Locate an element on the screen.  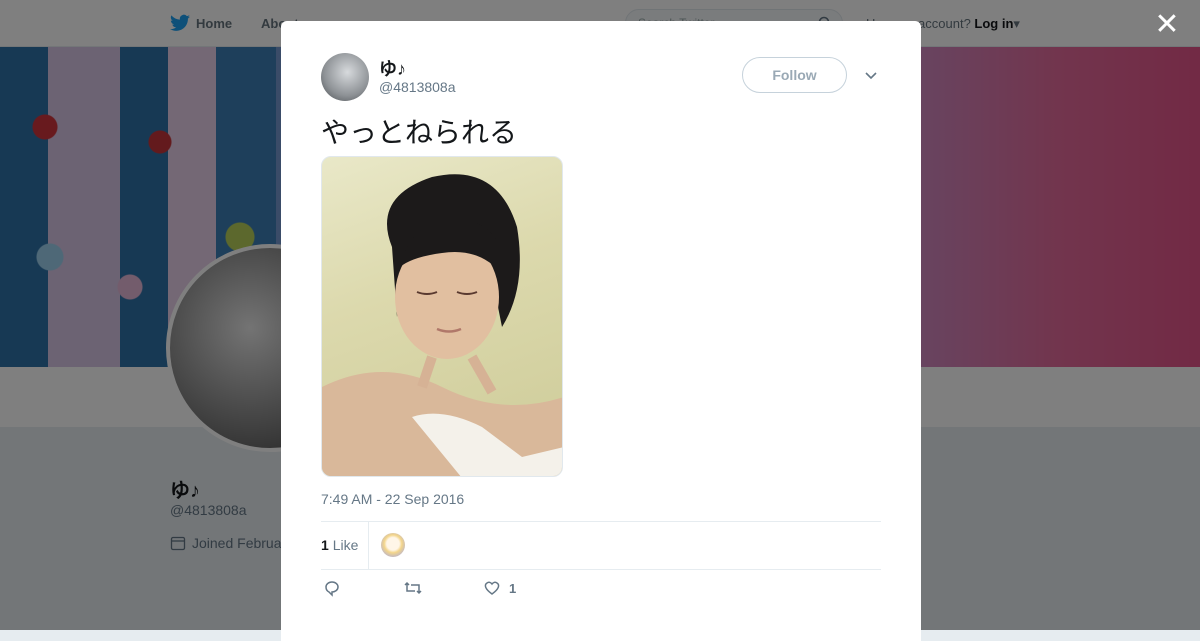
likes-label: Like is located at coordinates (345, 545).